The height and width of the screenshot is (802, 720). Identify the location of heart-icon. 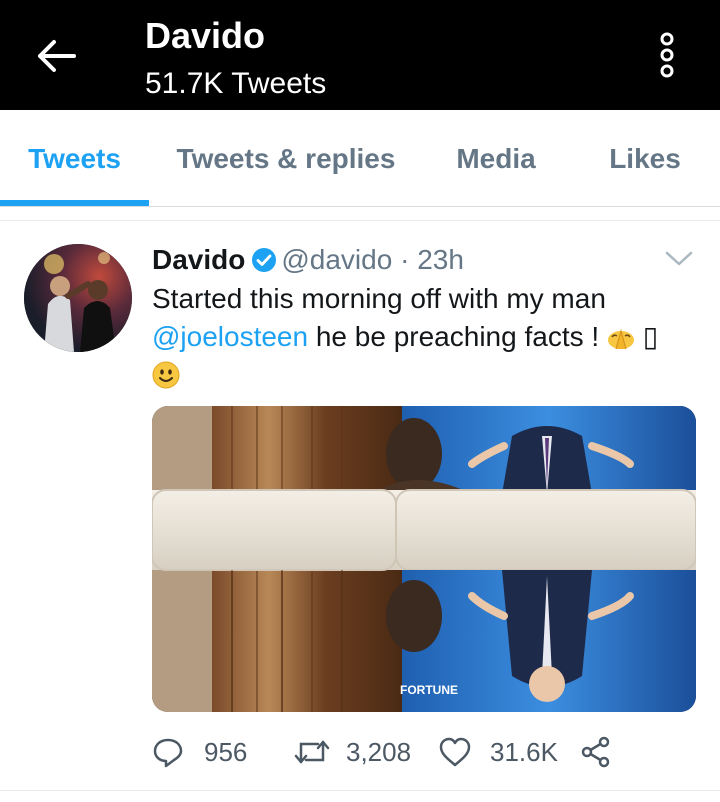
(455, 752).